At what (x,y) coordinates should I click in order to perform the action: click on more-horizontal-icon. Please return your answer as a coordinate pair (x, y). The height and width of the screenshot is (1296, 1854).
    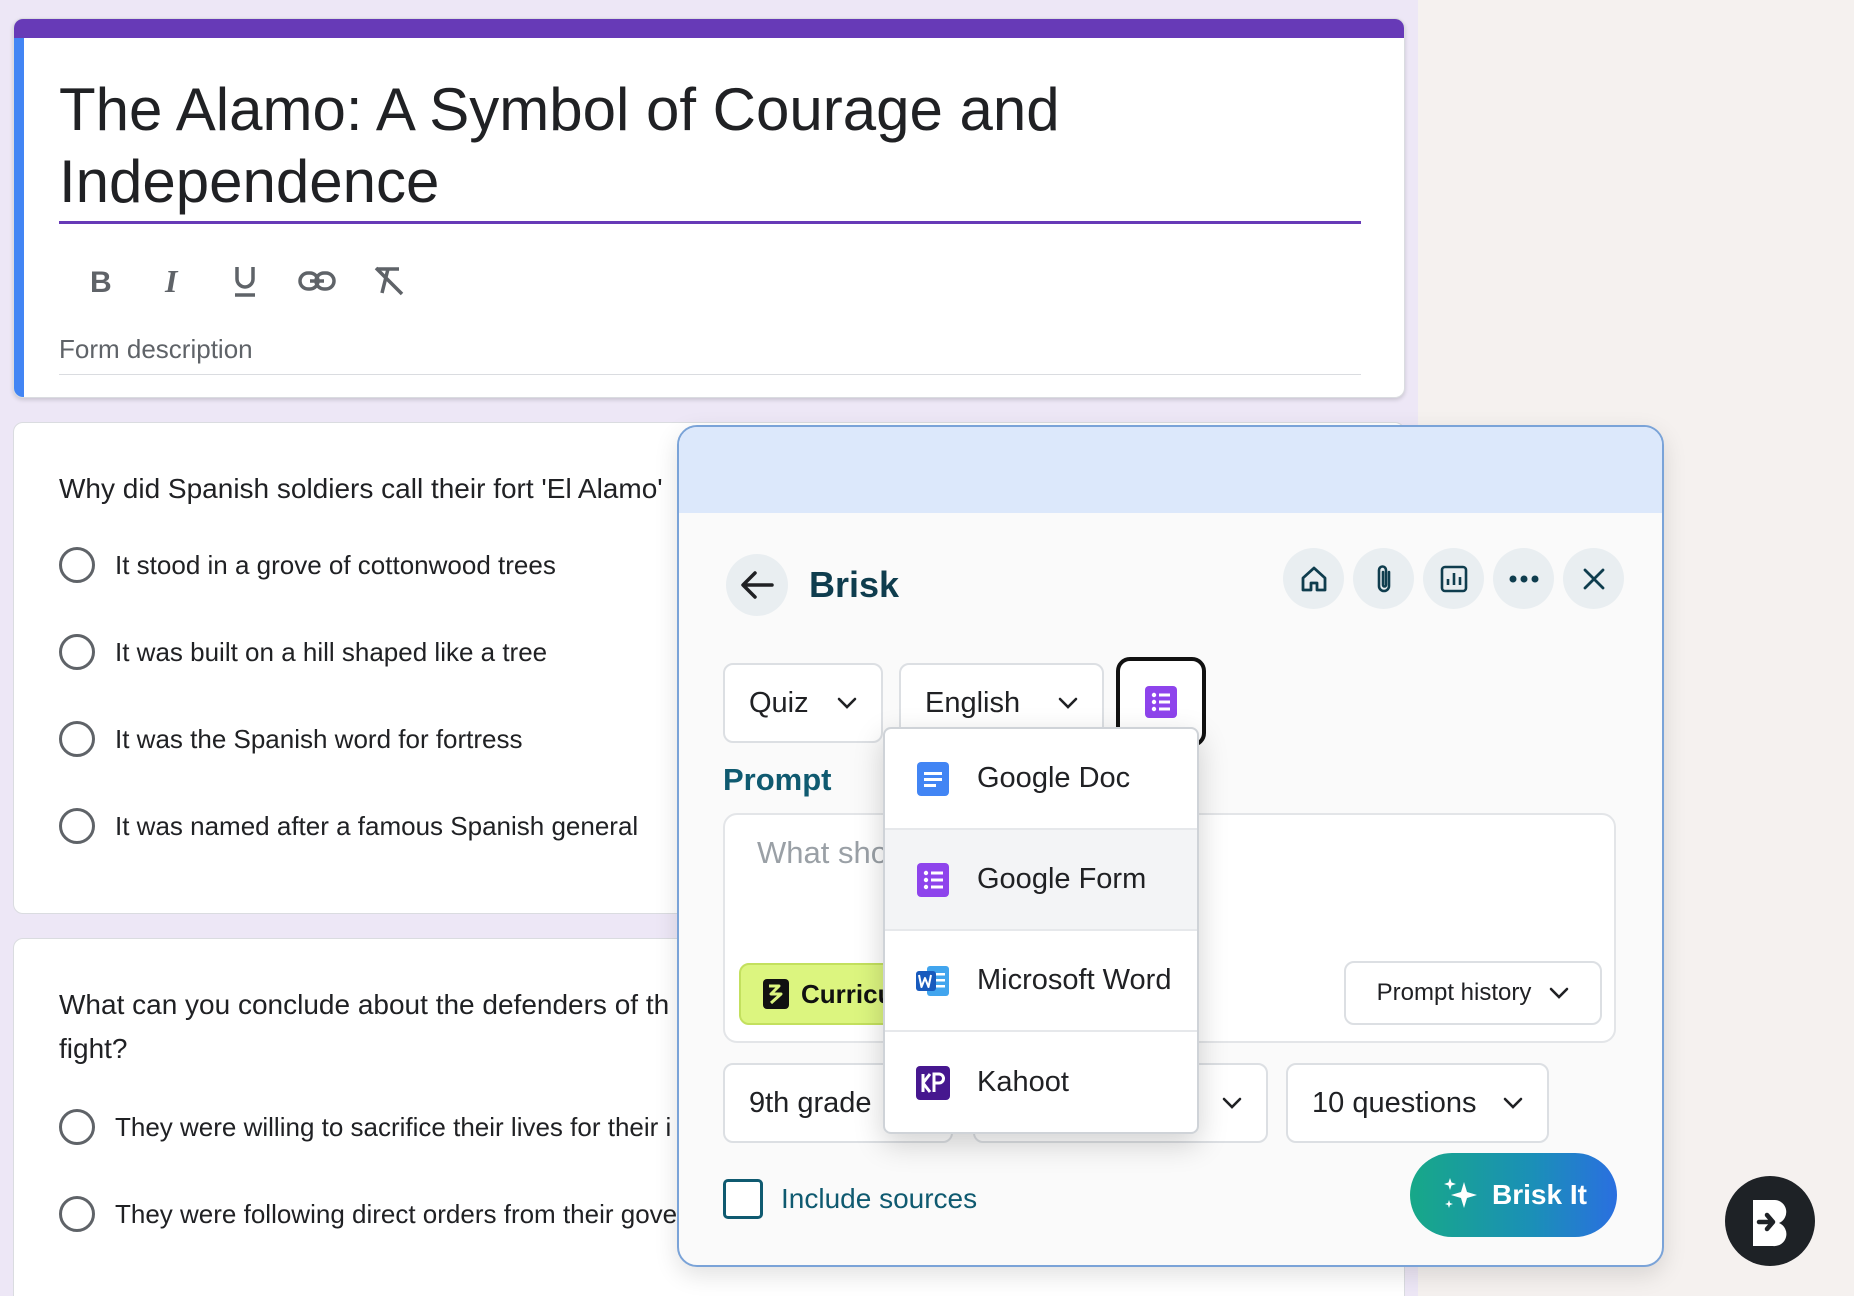
    Looking at the image, I should click on (1523, 578).